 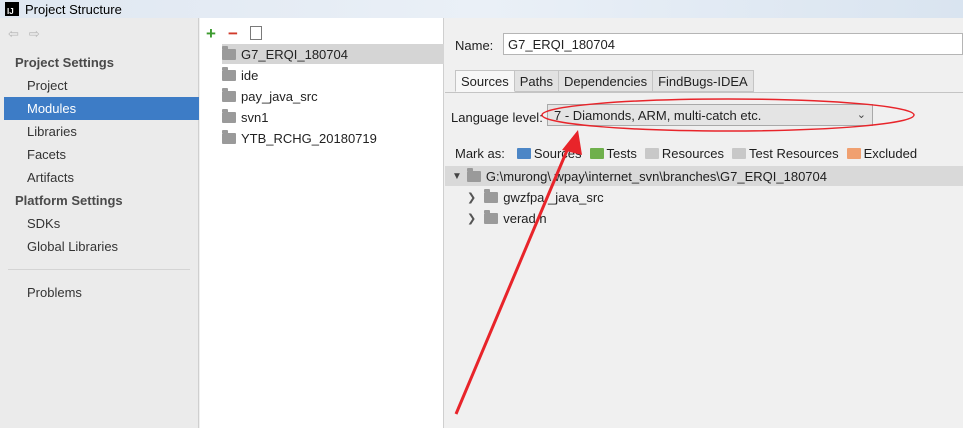 I want to click on remove-icon: −, so click(x=233, y=33).